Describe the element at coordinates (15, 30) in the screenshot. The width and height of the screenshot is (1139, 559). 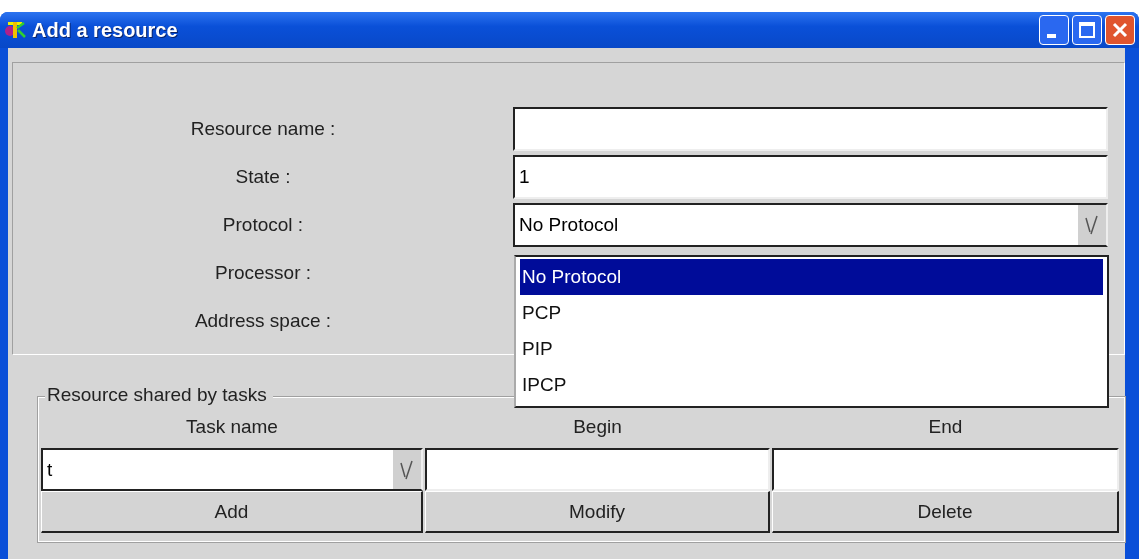
I see `app-icon` at that location.